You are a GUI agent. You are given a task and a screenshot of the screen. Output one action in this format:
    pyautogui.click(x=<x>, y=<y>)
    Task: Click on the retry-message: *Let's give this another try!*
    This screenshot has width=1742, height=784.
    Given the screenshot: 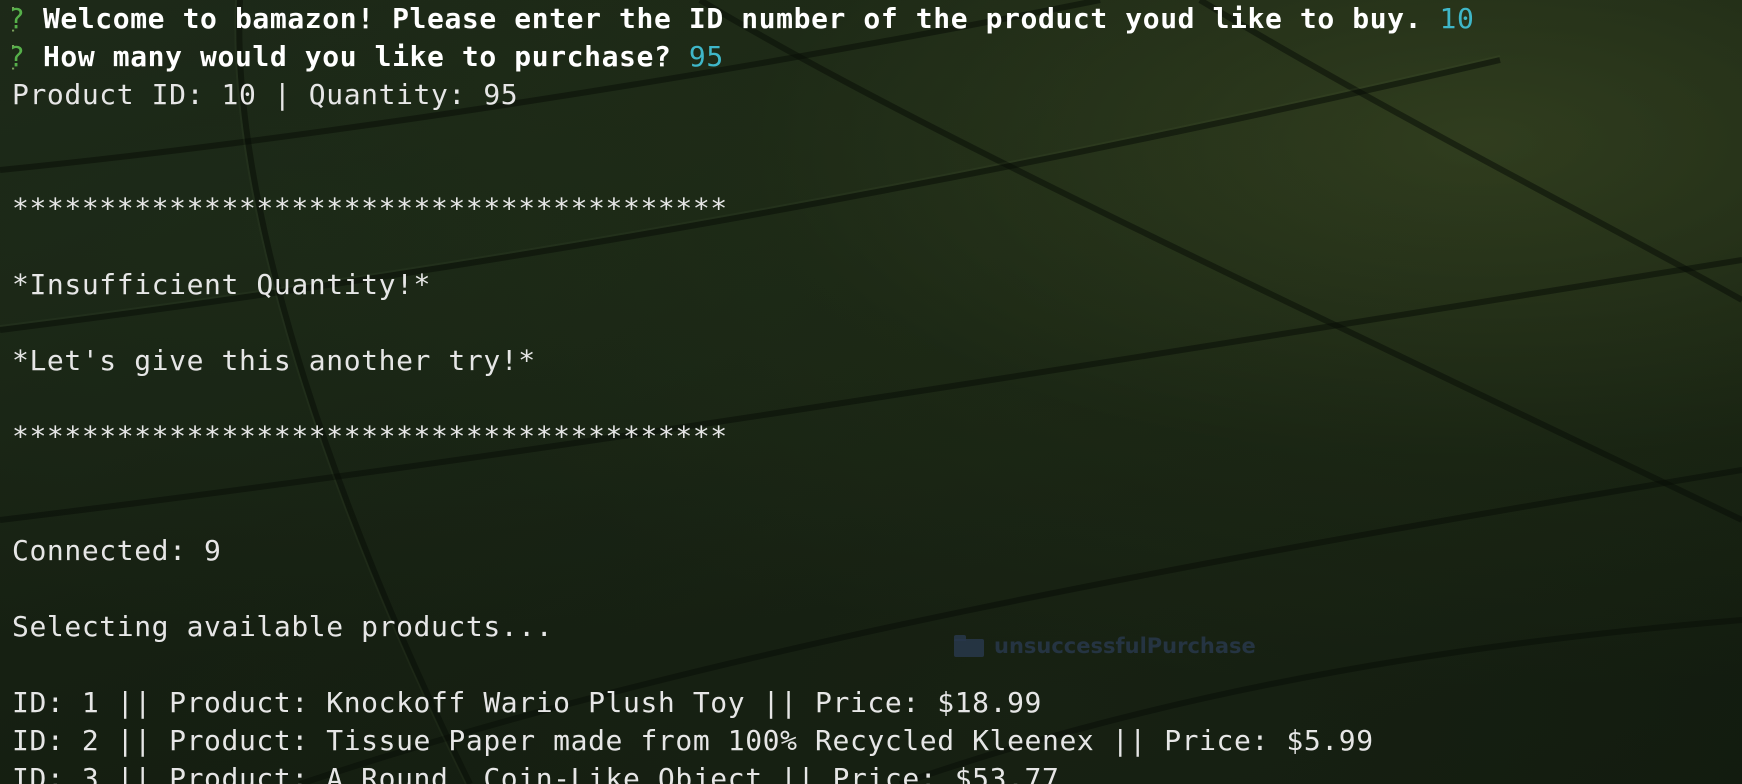 What is the action you would take?
    pyautogui.click(x=274, y=360)
    